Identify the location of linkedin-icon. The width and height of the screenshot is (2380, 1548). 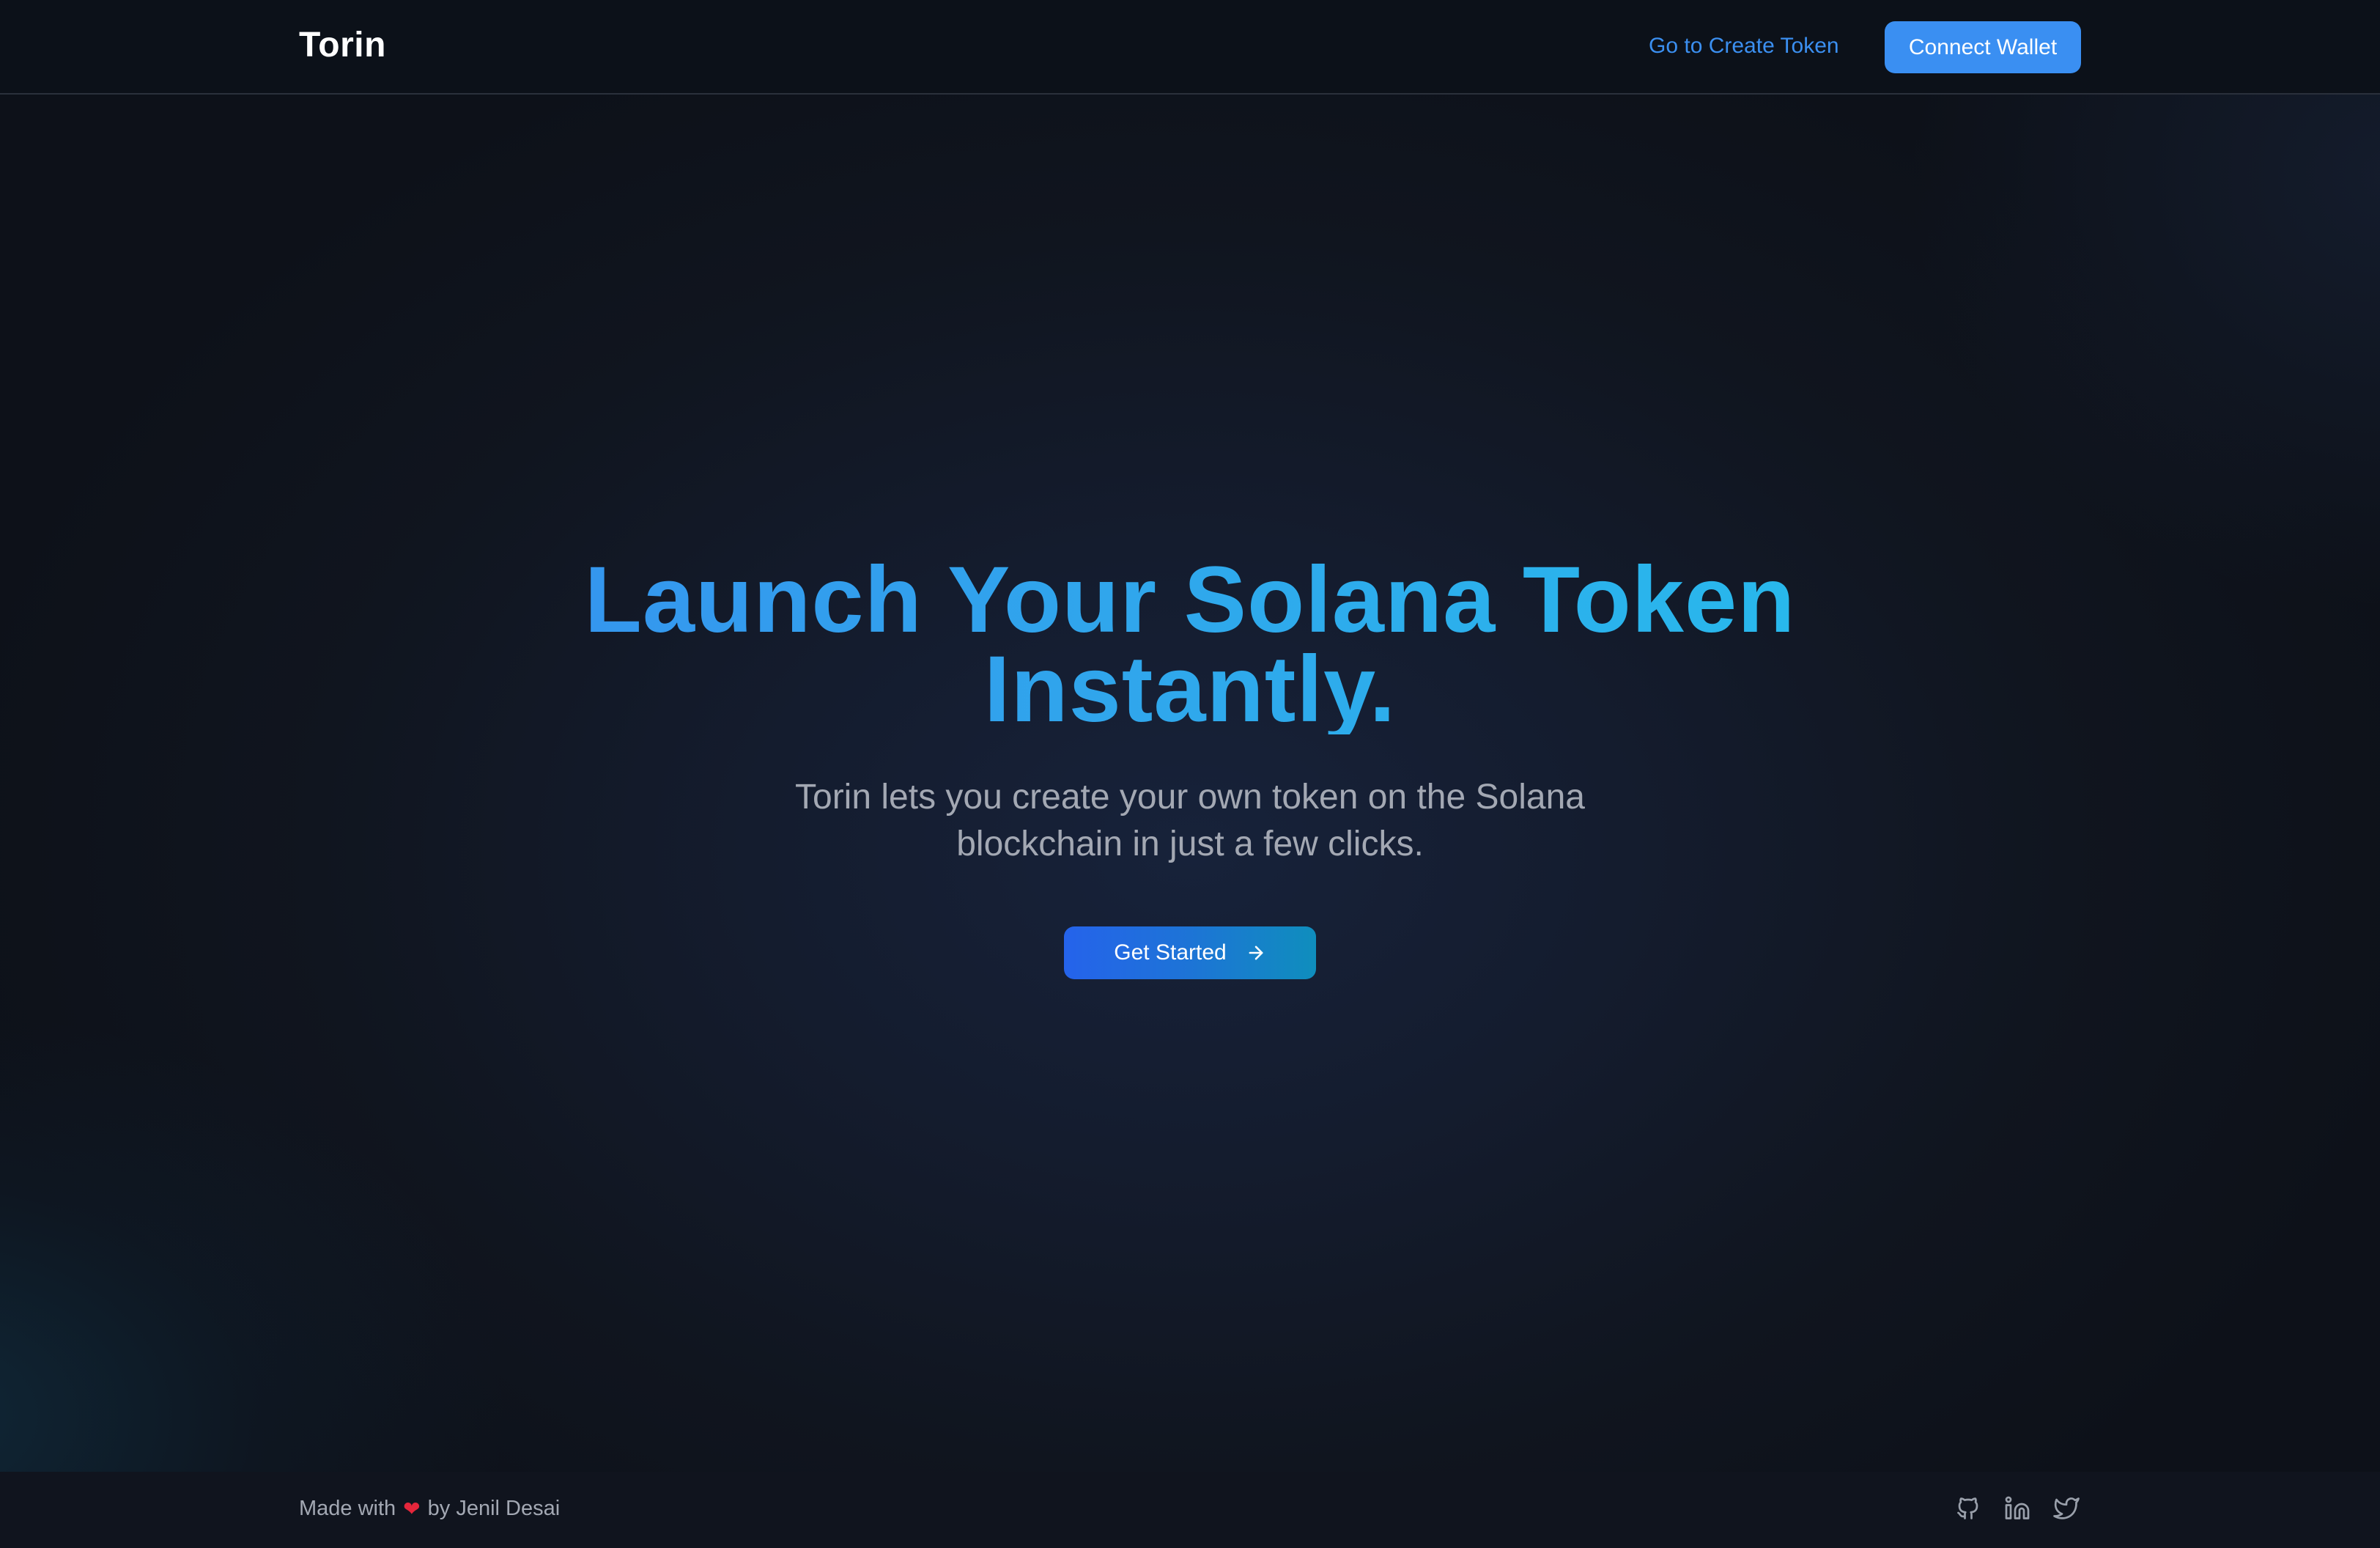
(2017, 1507).